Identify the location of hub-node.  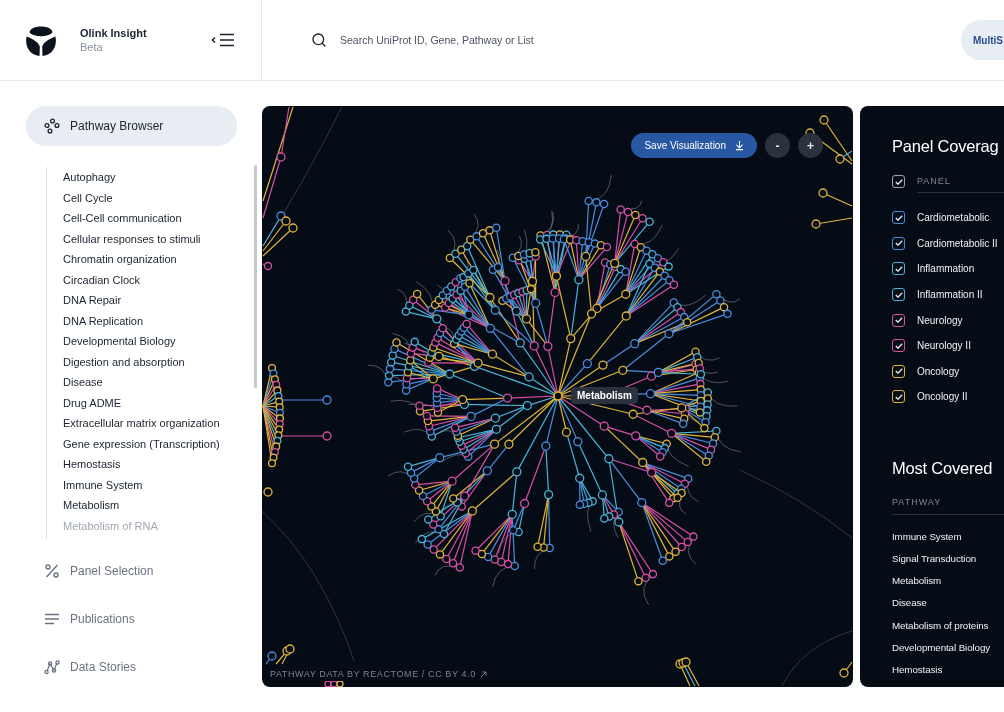
(558, 396).